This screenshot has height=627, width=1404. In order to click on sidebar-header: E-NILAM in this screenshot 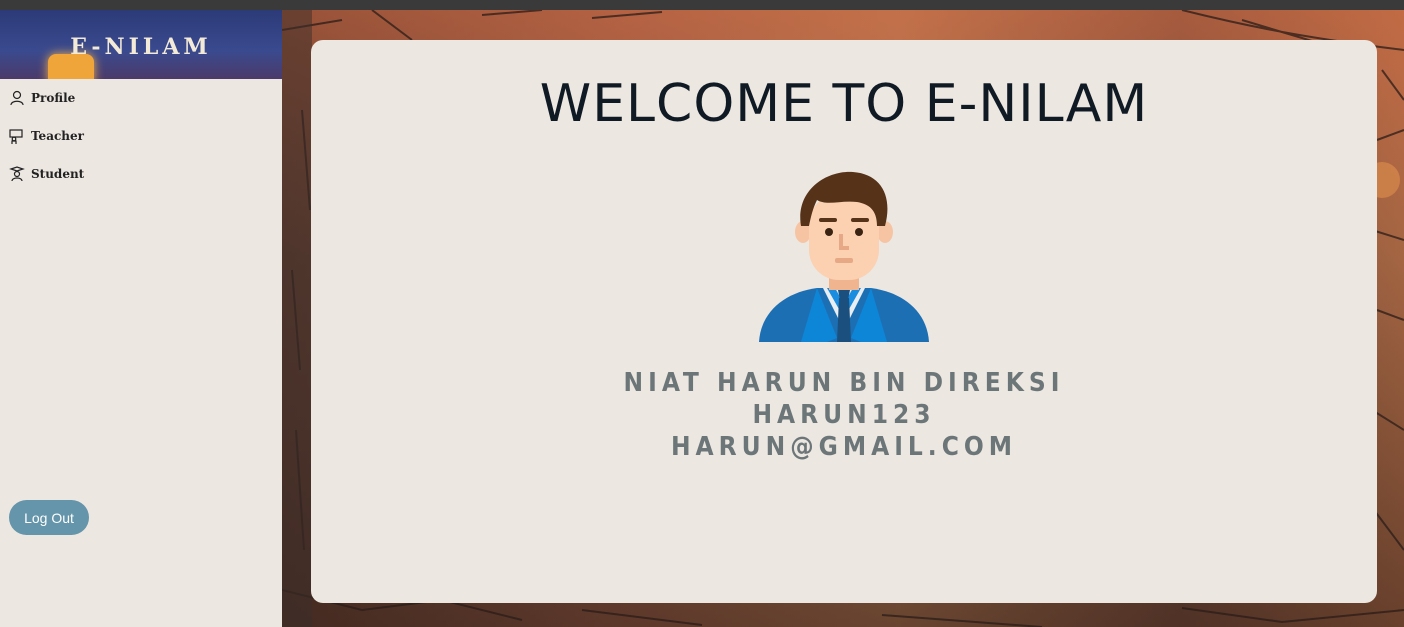, I will do `click(141, 44)`.